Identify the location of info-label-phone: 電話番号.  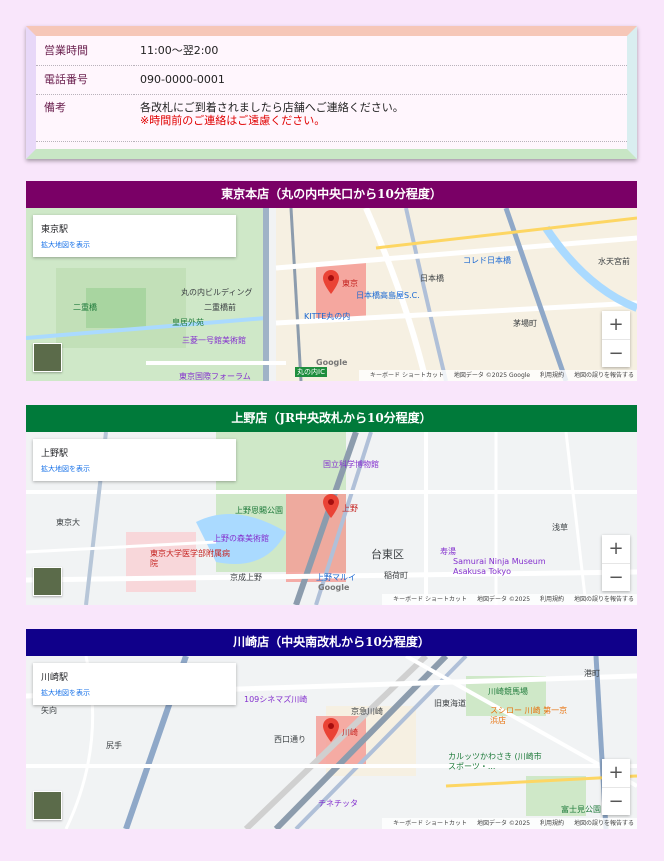
(85, 80).